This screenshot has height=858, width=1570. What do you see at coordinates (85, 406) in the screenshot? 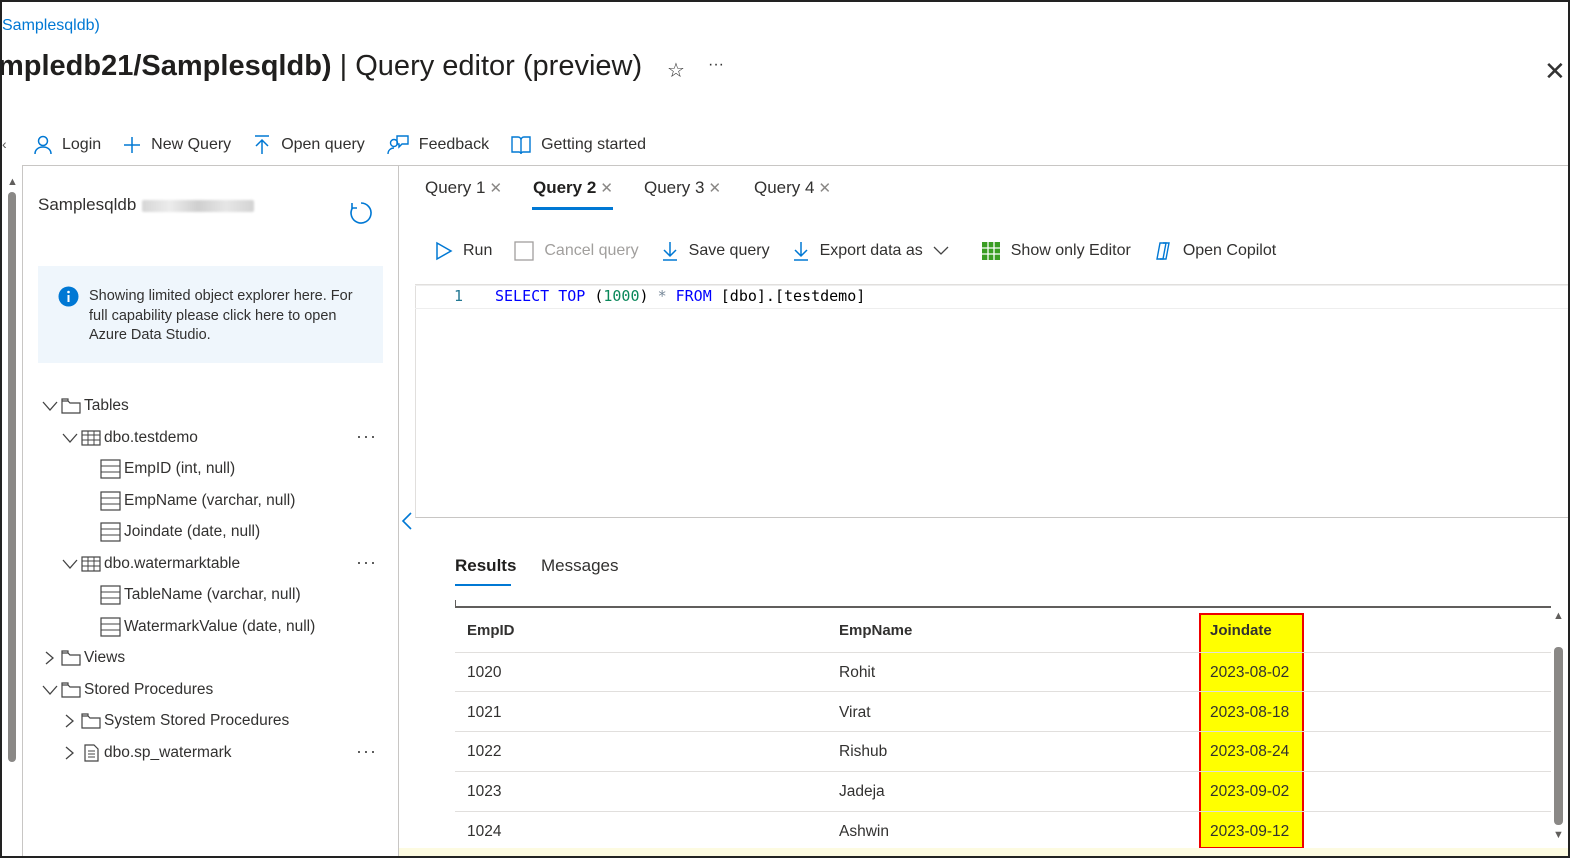
I see `tree-node-tables: Tables` at bounding box center [85, 406].